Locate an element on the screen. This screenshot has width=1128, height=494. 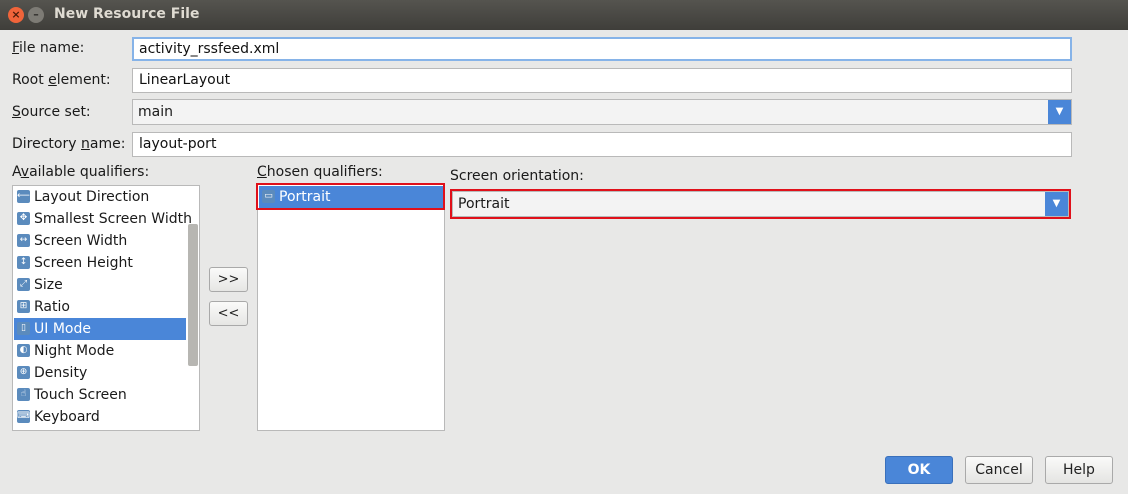
available-qualifiers-label: Available qualifiers: is located at coordinates (81, 172).